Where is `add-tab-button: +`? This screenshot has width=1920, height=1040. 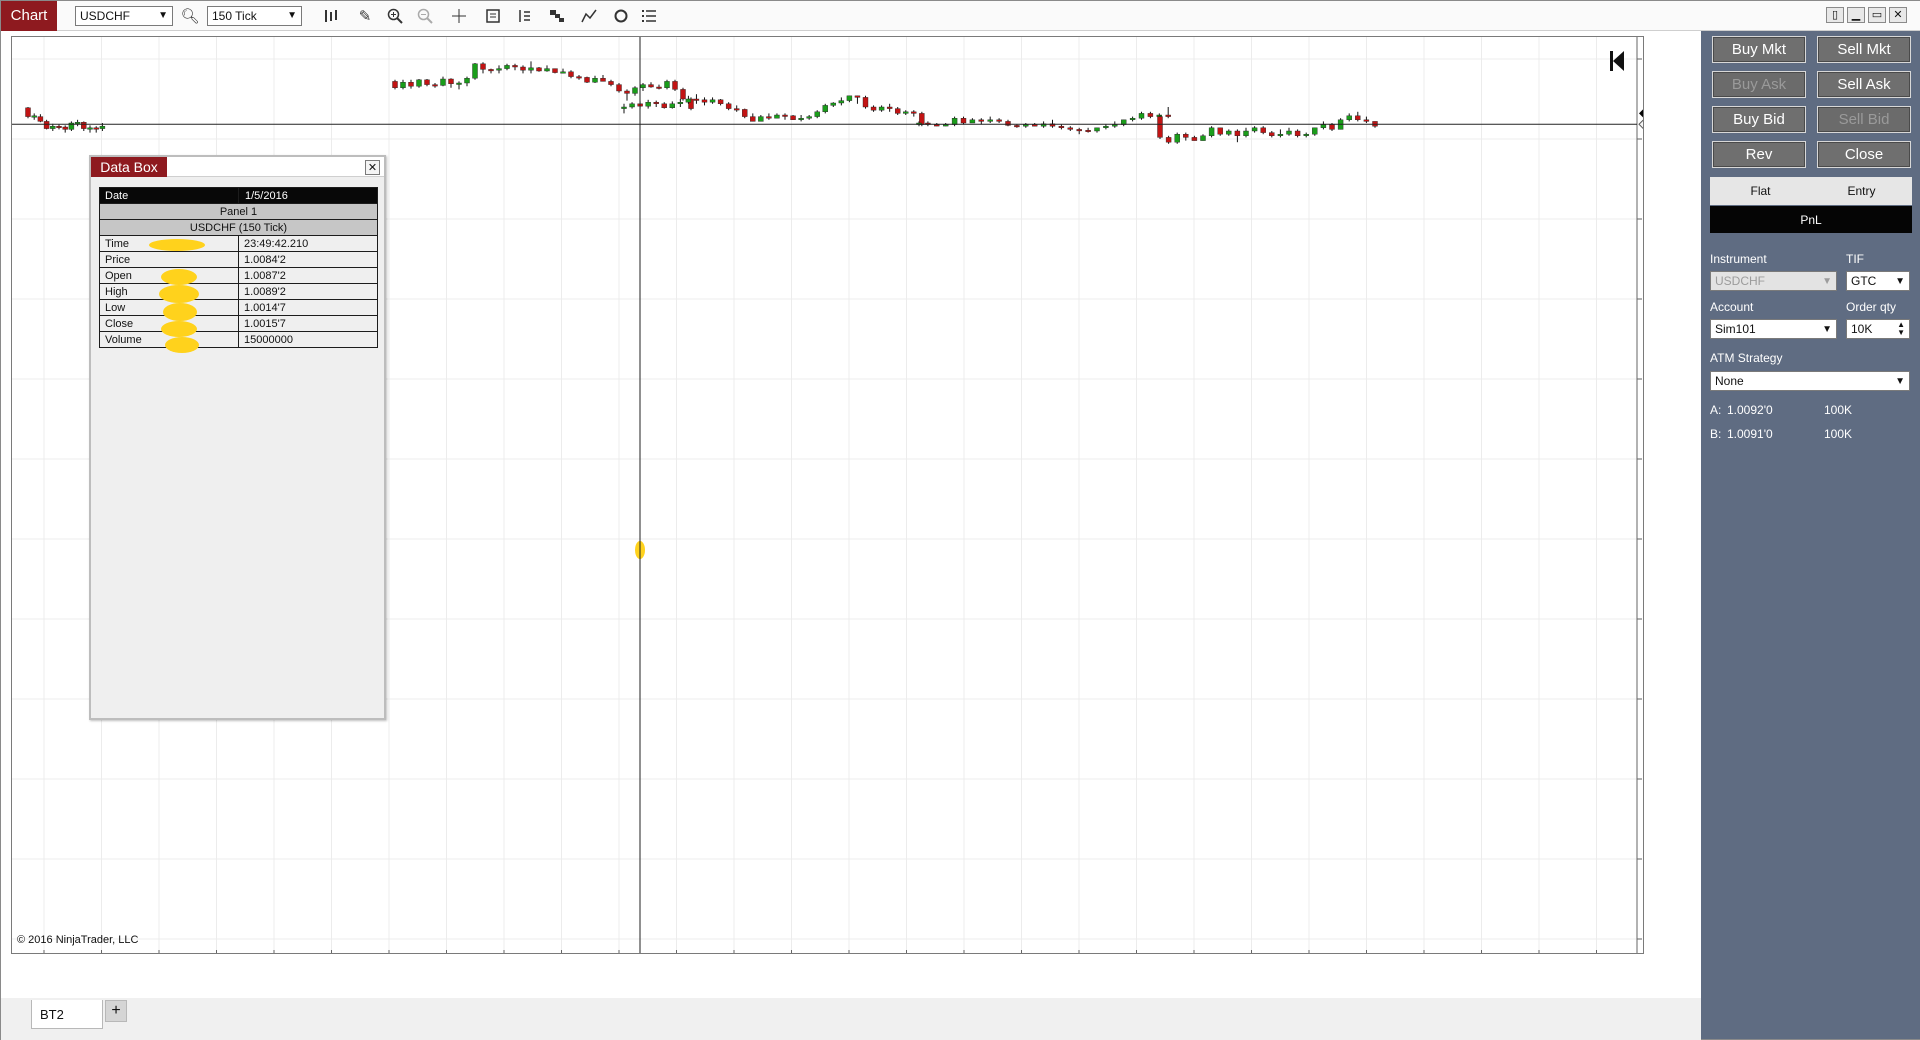 add-tab-button: + is located at coordinates (116, 1011).